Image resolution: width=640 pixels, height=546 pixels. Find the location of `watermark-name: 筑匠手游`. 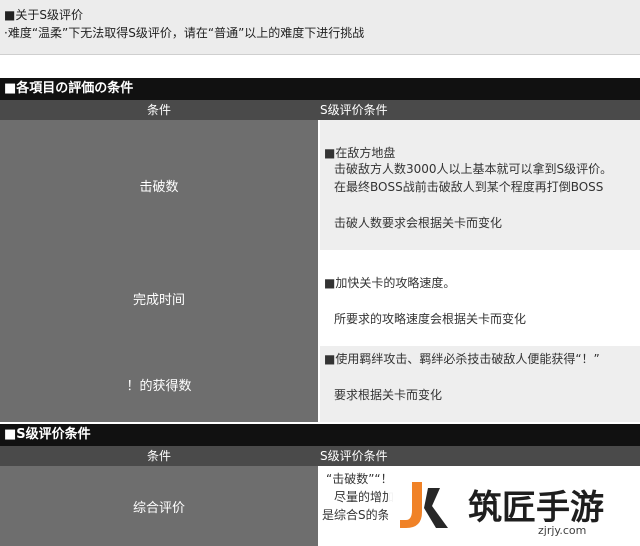

watermark-name: 筑匠手游 is located at coordinates (536, 508).